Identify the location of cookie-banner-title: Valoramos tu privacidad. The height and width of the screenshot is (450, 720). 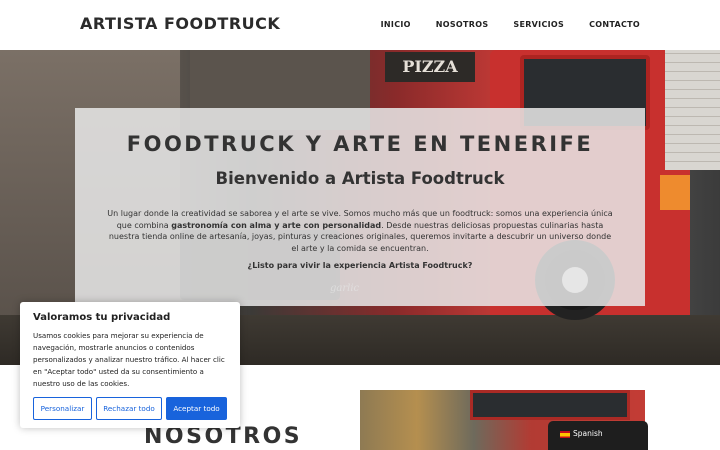
(102, 317).